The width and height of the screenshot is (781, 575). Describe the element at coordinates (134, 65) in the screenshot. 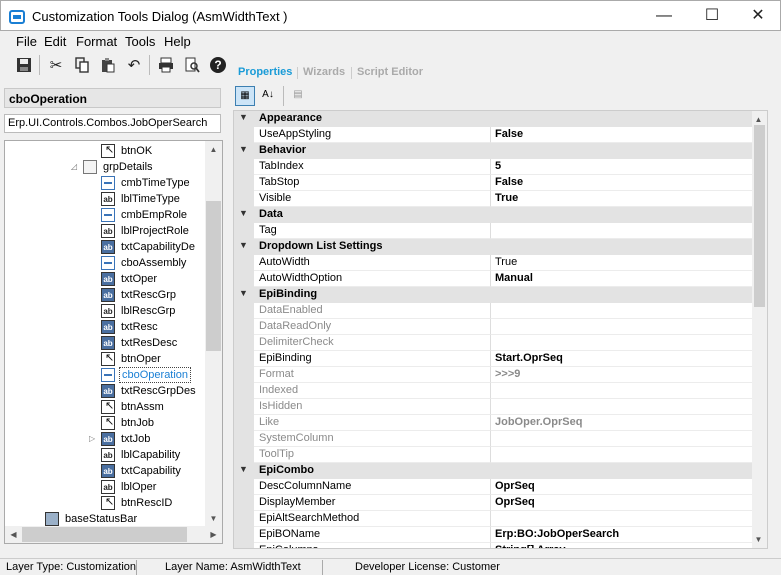

I see `undo-icon: ↶` at that location.